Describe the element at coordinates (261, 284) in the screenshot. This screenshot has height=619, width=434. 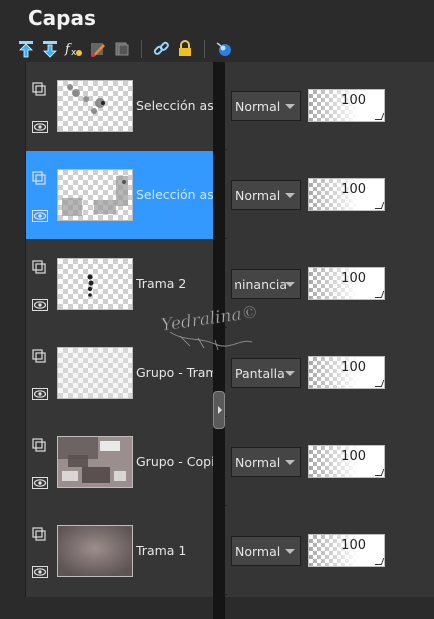
I see `blend-mode-value: Luminancia` at that location.